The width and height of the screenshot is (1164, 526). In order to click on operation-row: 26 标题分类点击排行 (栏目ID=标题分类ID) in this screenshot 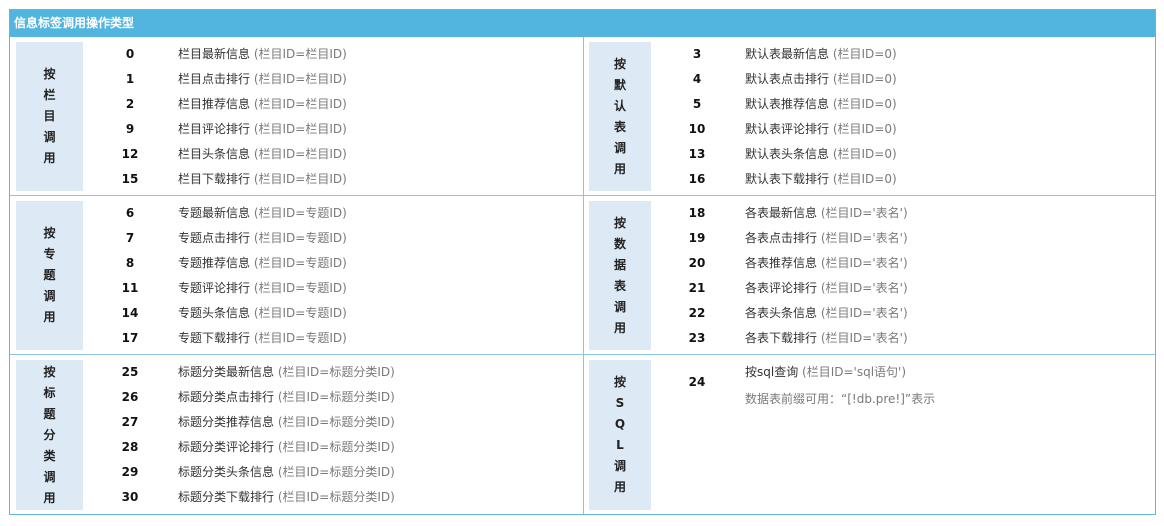, I will do `click(296, 397)`.